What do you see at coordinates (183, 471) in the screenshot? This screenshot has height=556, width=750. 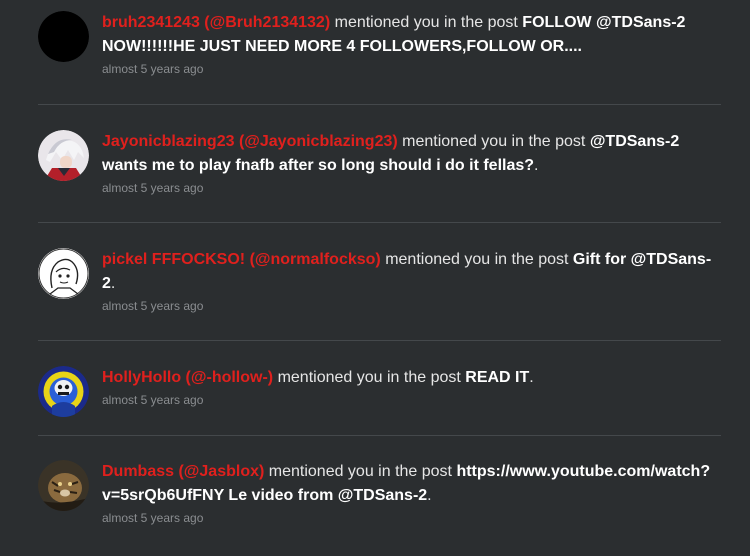 I see `username-link: Dumbass (@Jasblox)` at bounding box center [183, 471].